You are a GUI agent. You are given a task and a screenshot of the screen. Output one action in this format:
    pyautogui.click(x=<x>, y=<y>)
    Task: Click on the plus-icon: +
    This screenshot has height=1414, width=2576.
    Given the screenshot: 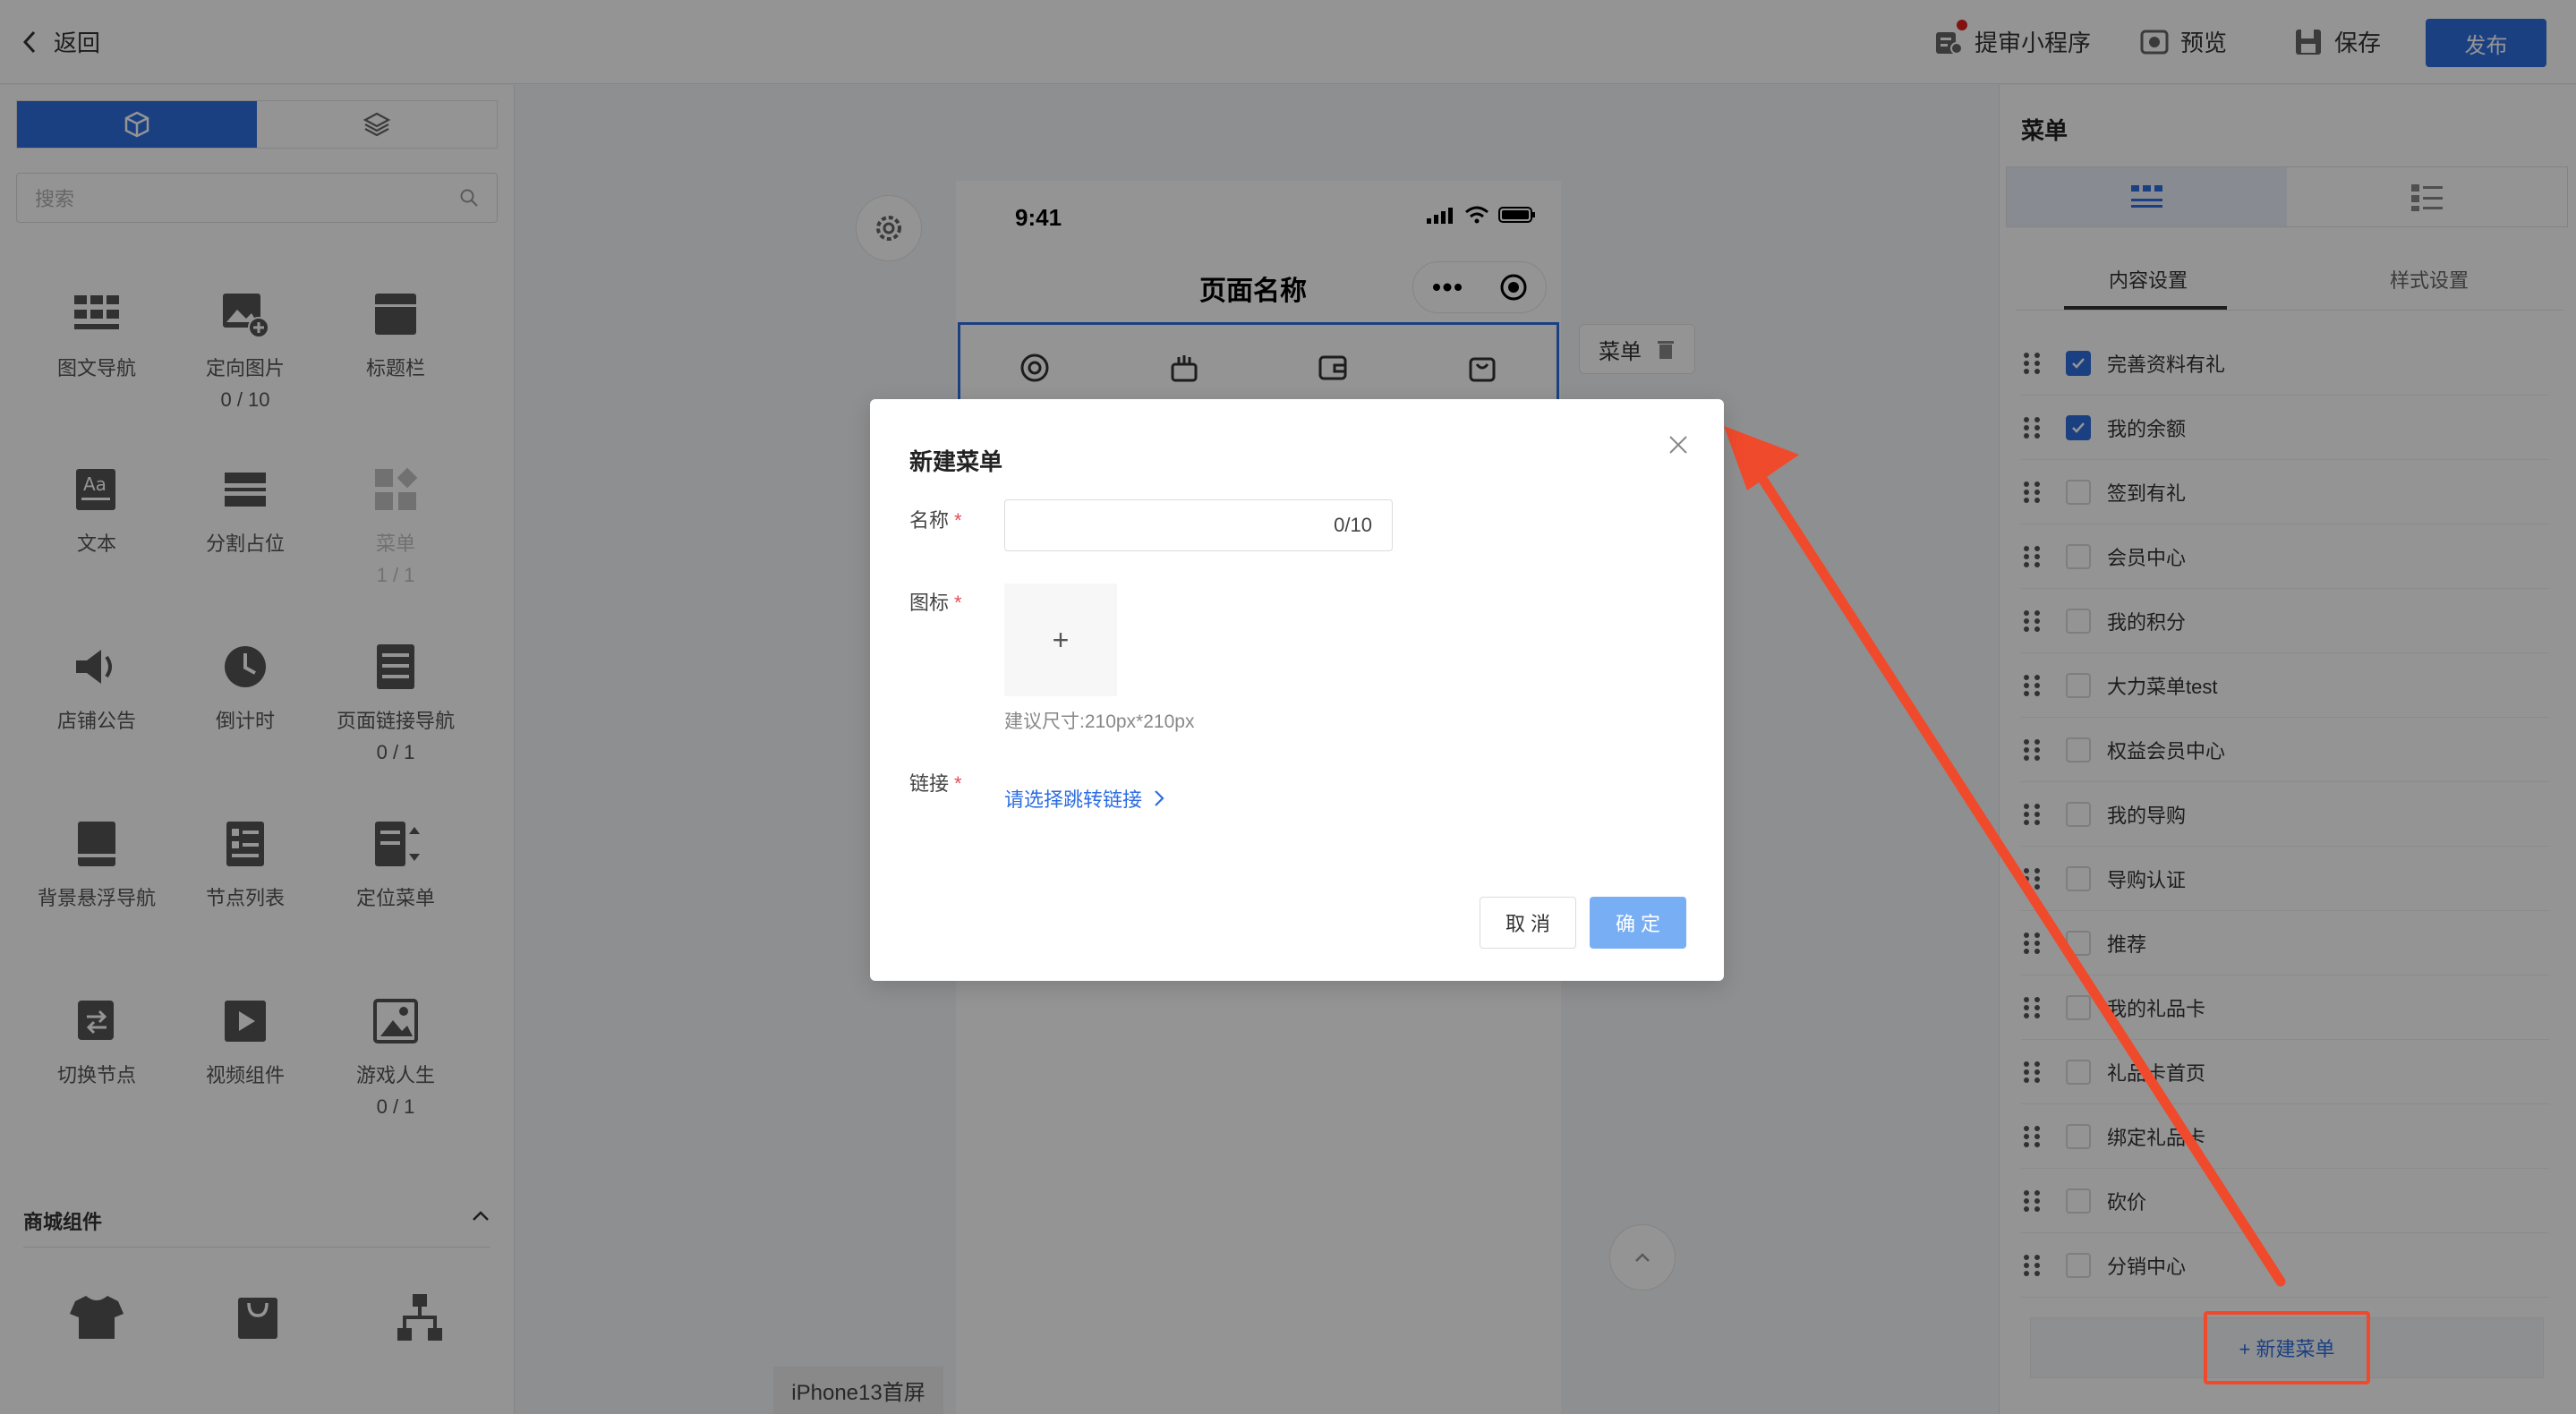 What is the action you would take?
    pyautogui.click(x=1061, y=639)
    